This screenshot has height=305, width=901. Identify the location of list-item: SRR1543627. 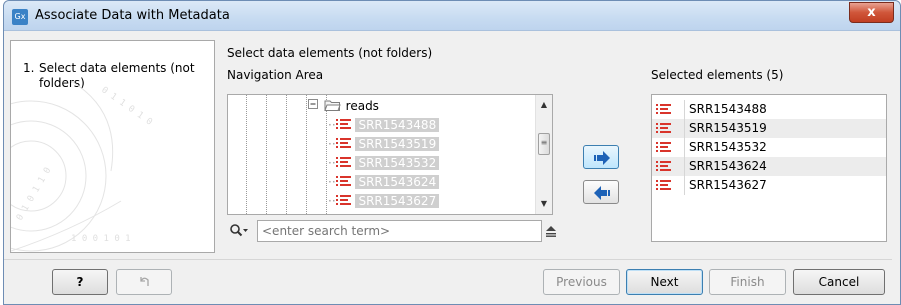
(769, 185).